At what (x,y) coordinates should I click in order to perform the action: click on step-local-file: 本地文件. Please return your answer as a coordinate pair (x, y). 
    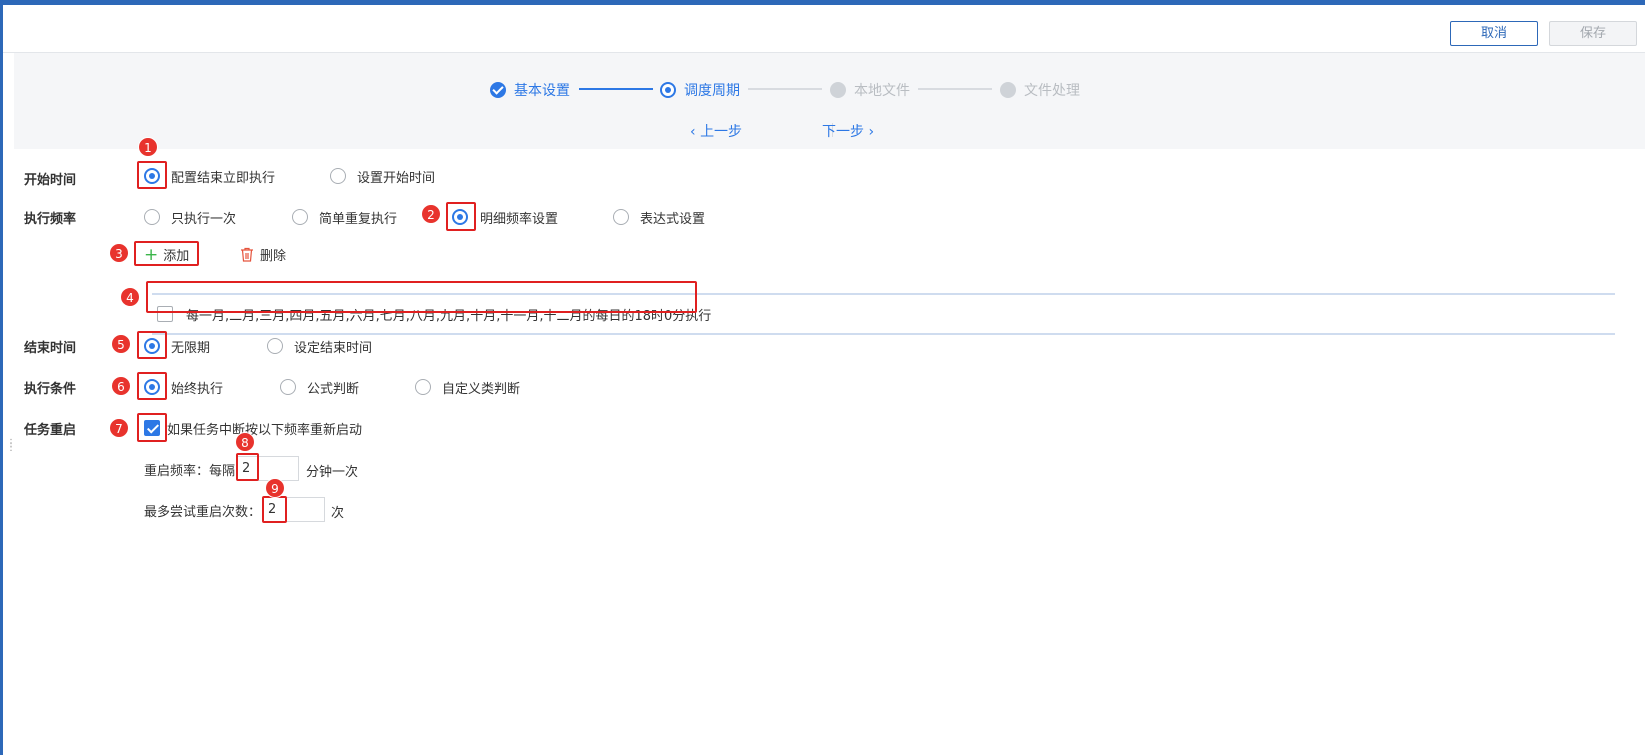
    Looking at the image, I should click on (870, 90).